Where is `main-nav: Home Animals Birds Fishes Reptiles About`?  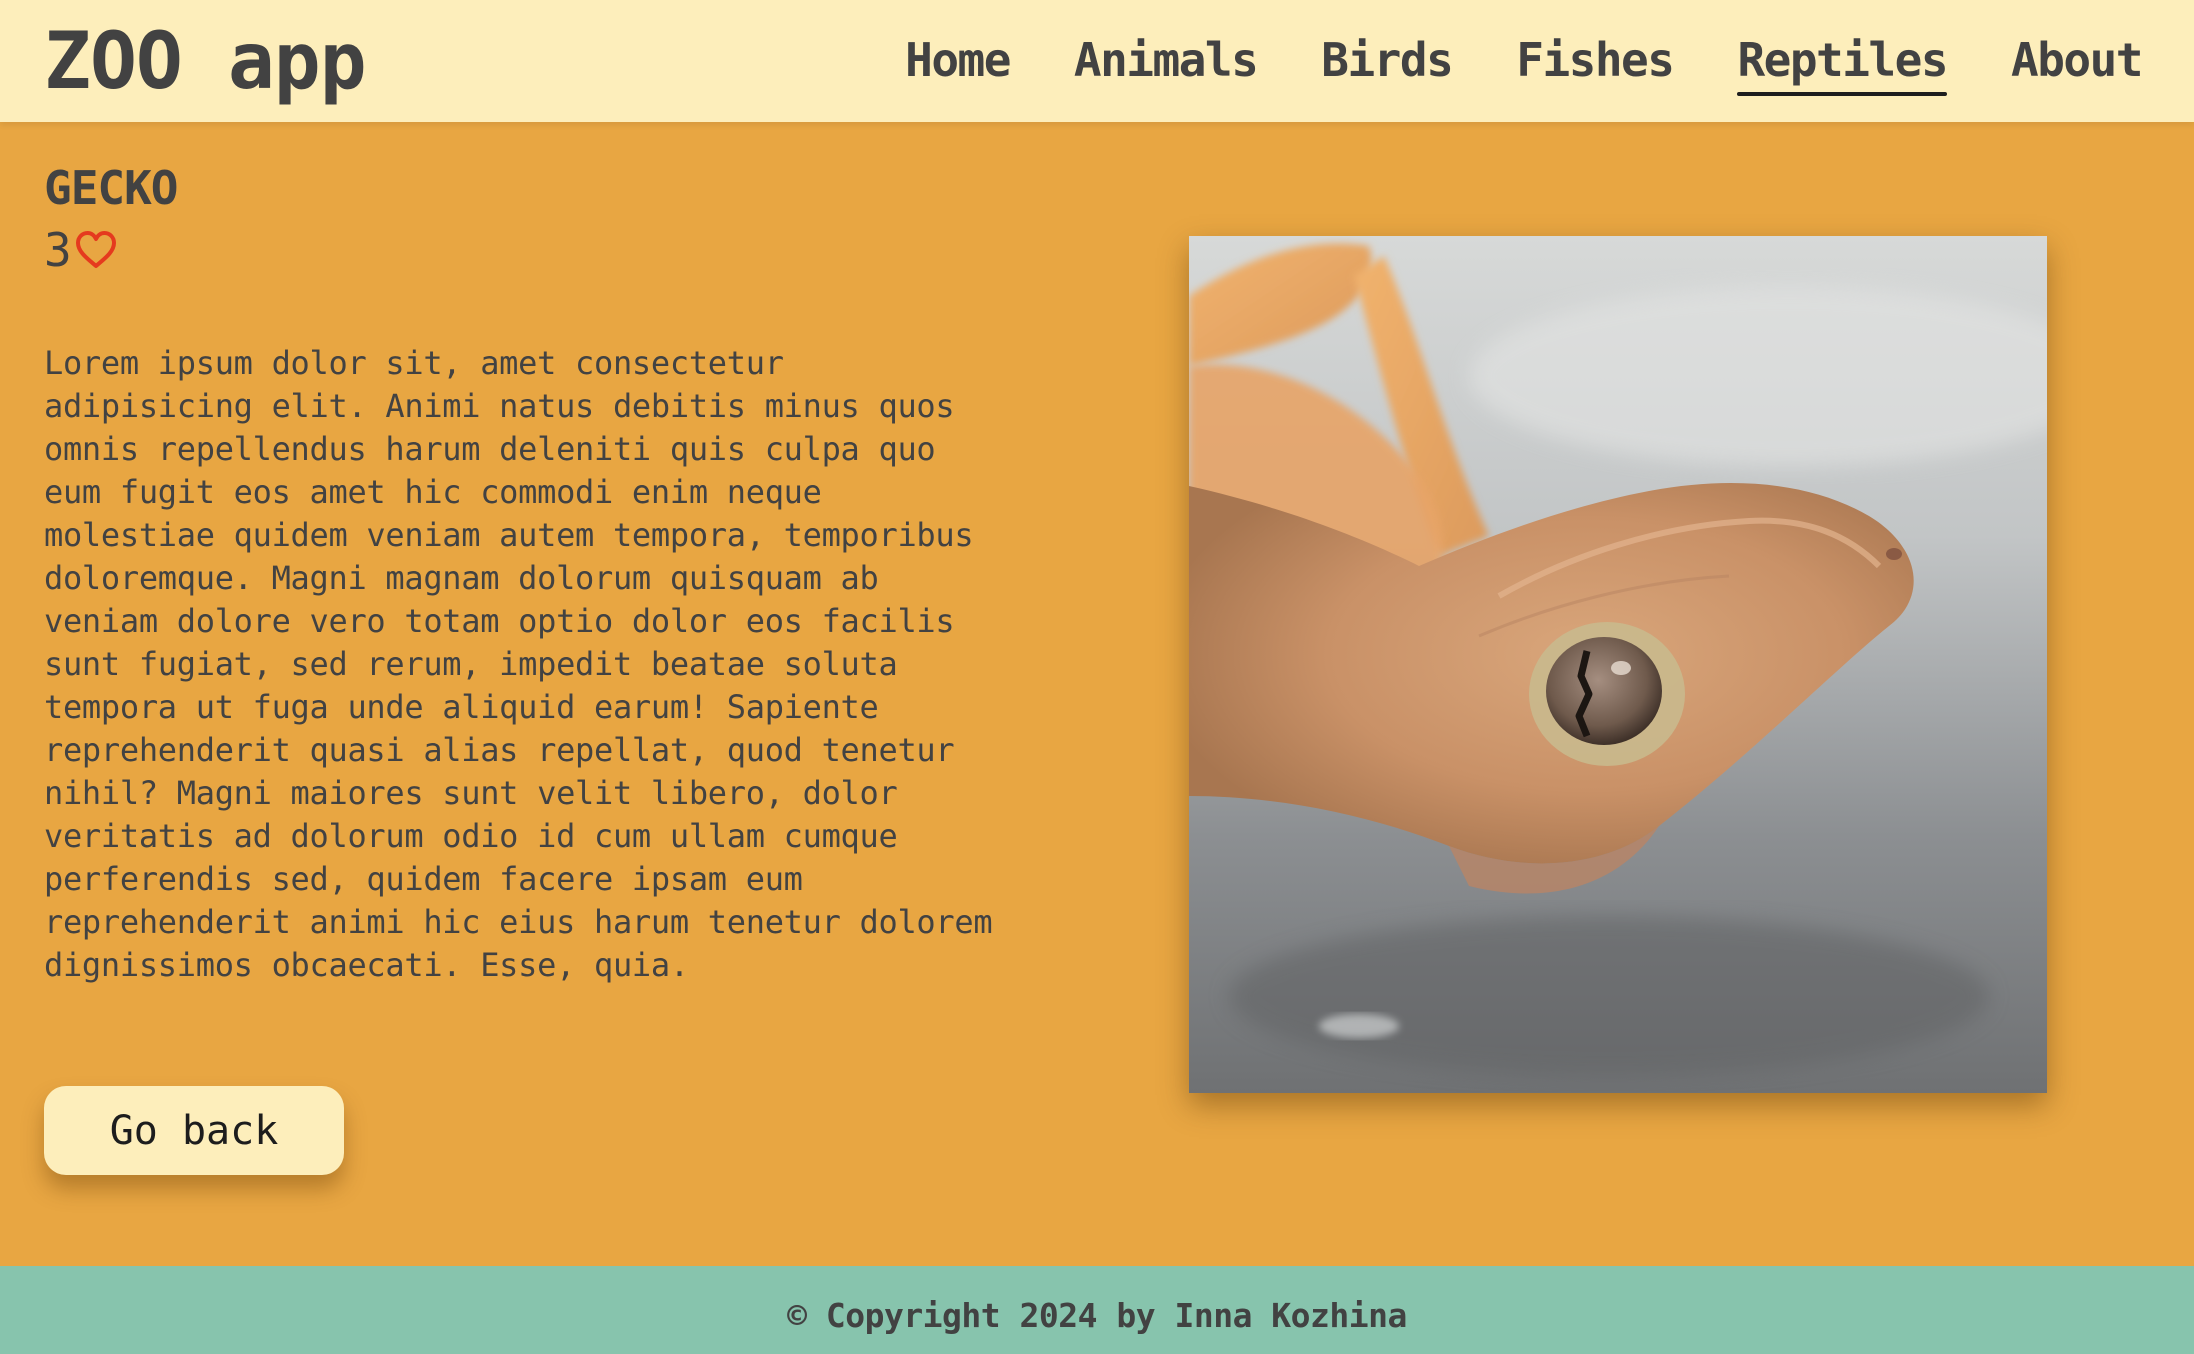
main-nav: Home Animals Birds Fishes Reptiles About is located at coordinates (1524, 63).